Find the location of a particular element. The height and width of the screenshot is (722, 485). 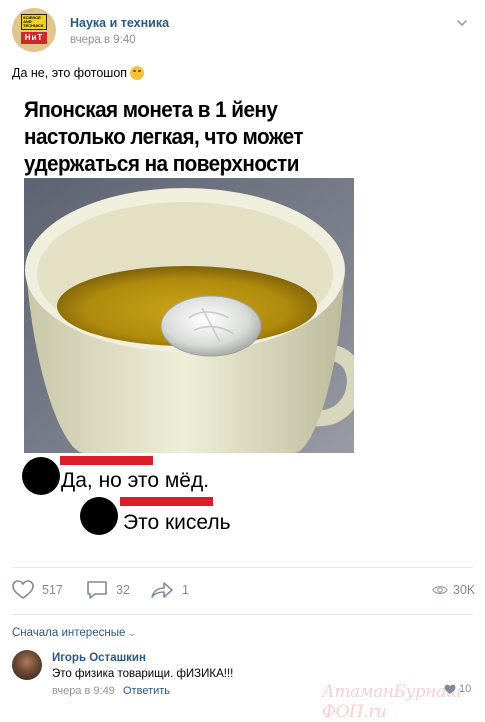

sort-label-text: Сначала интересные is located at coordinates (69, 633).